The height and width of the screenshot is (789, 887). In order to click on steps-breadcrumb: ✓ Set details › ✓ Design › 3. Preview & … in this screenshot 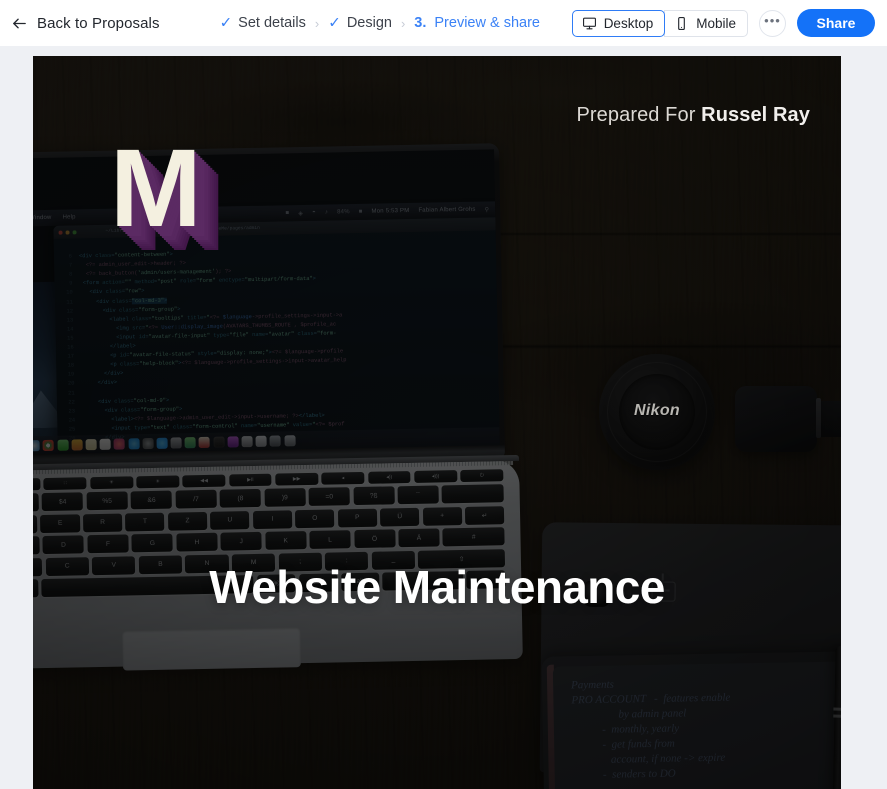, I will do `click(380, 23)`.